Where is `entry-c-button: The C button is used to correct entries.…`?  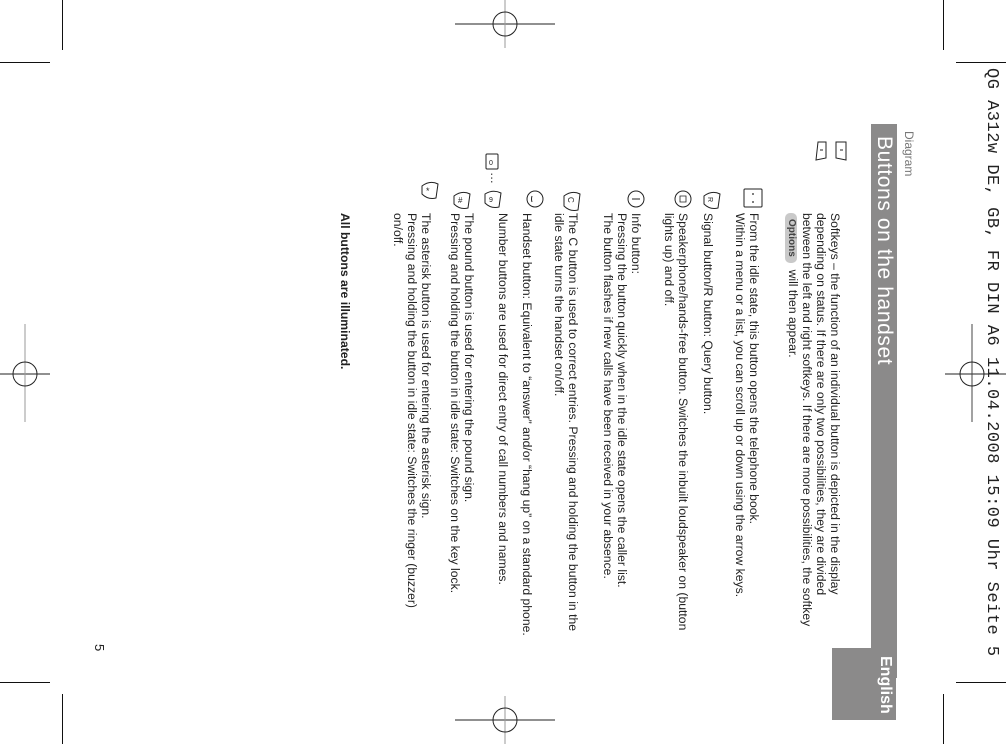 entry-c-button: The C button is used to correct entries.… is located at coordinates (566, 422).